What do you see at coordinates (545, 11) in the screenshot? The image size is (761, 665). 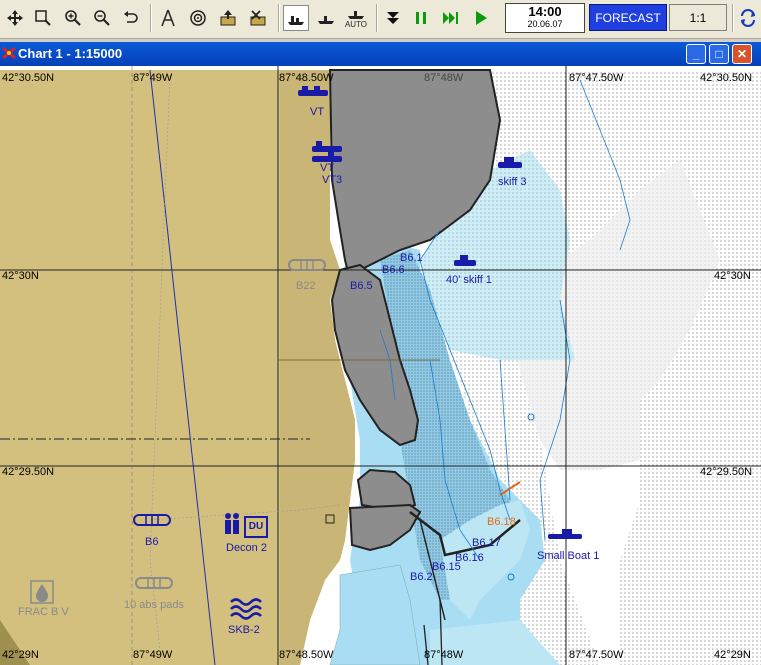 I see `clock-time: 14:00` at bounding box center [545, 11].